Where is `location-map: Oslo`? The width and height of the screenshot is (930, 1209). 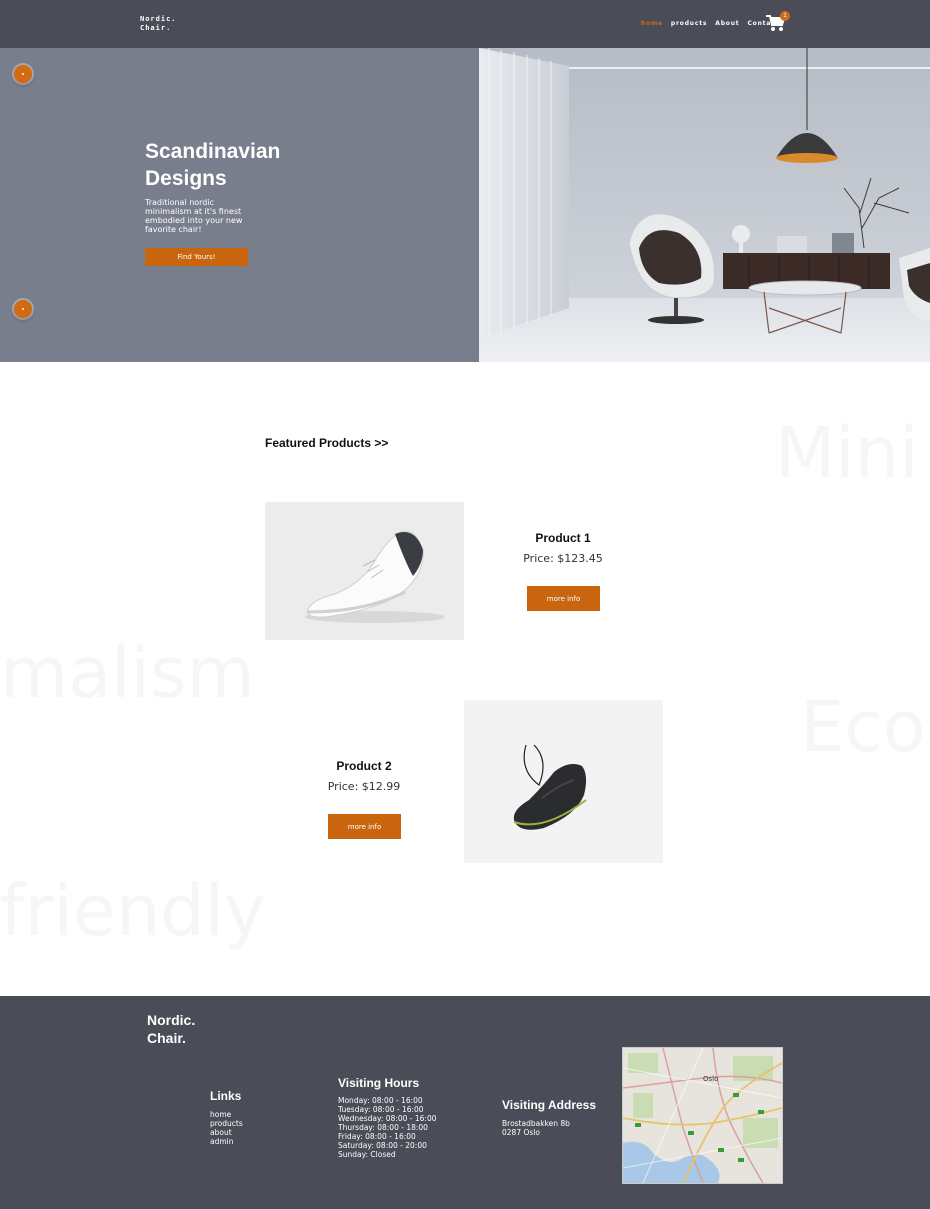
location-map: Oslo is located at coordinates (702, 1115).